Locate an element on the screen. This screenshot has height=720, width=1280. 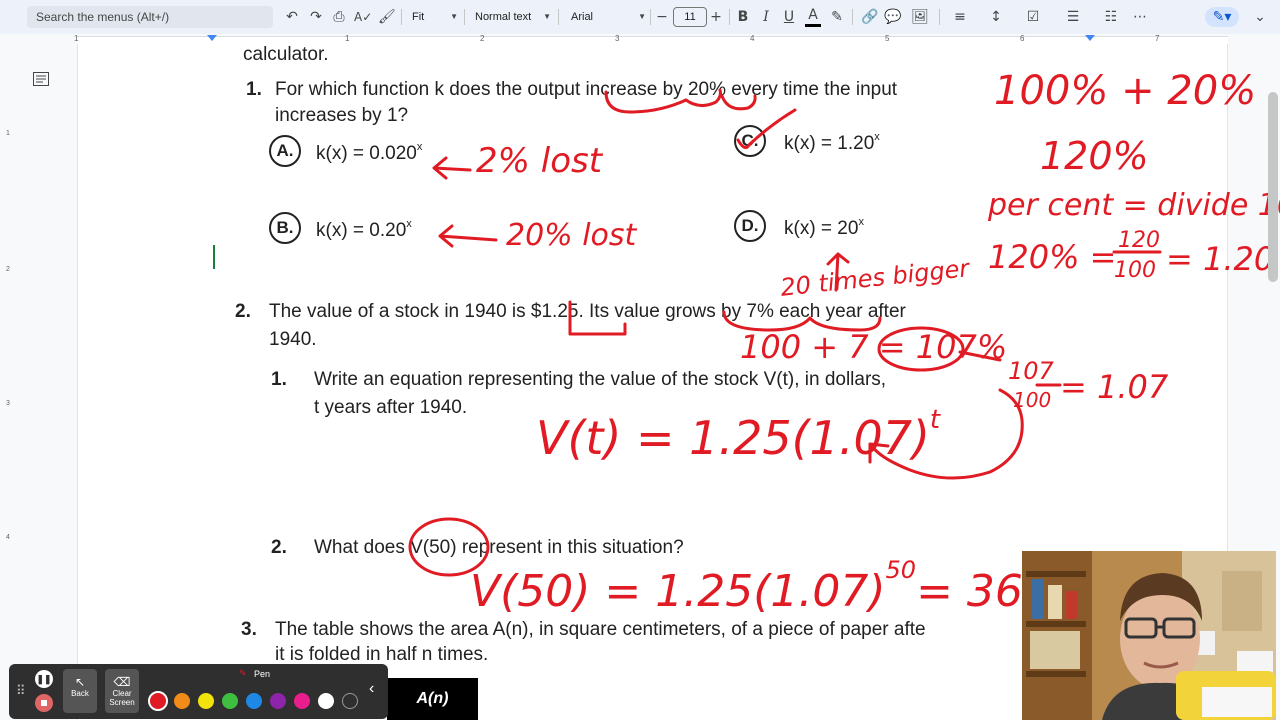
increase-font-size-button: + is located at coordinates (716, 17).